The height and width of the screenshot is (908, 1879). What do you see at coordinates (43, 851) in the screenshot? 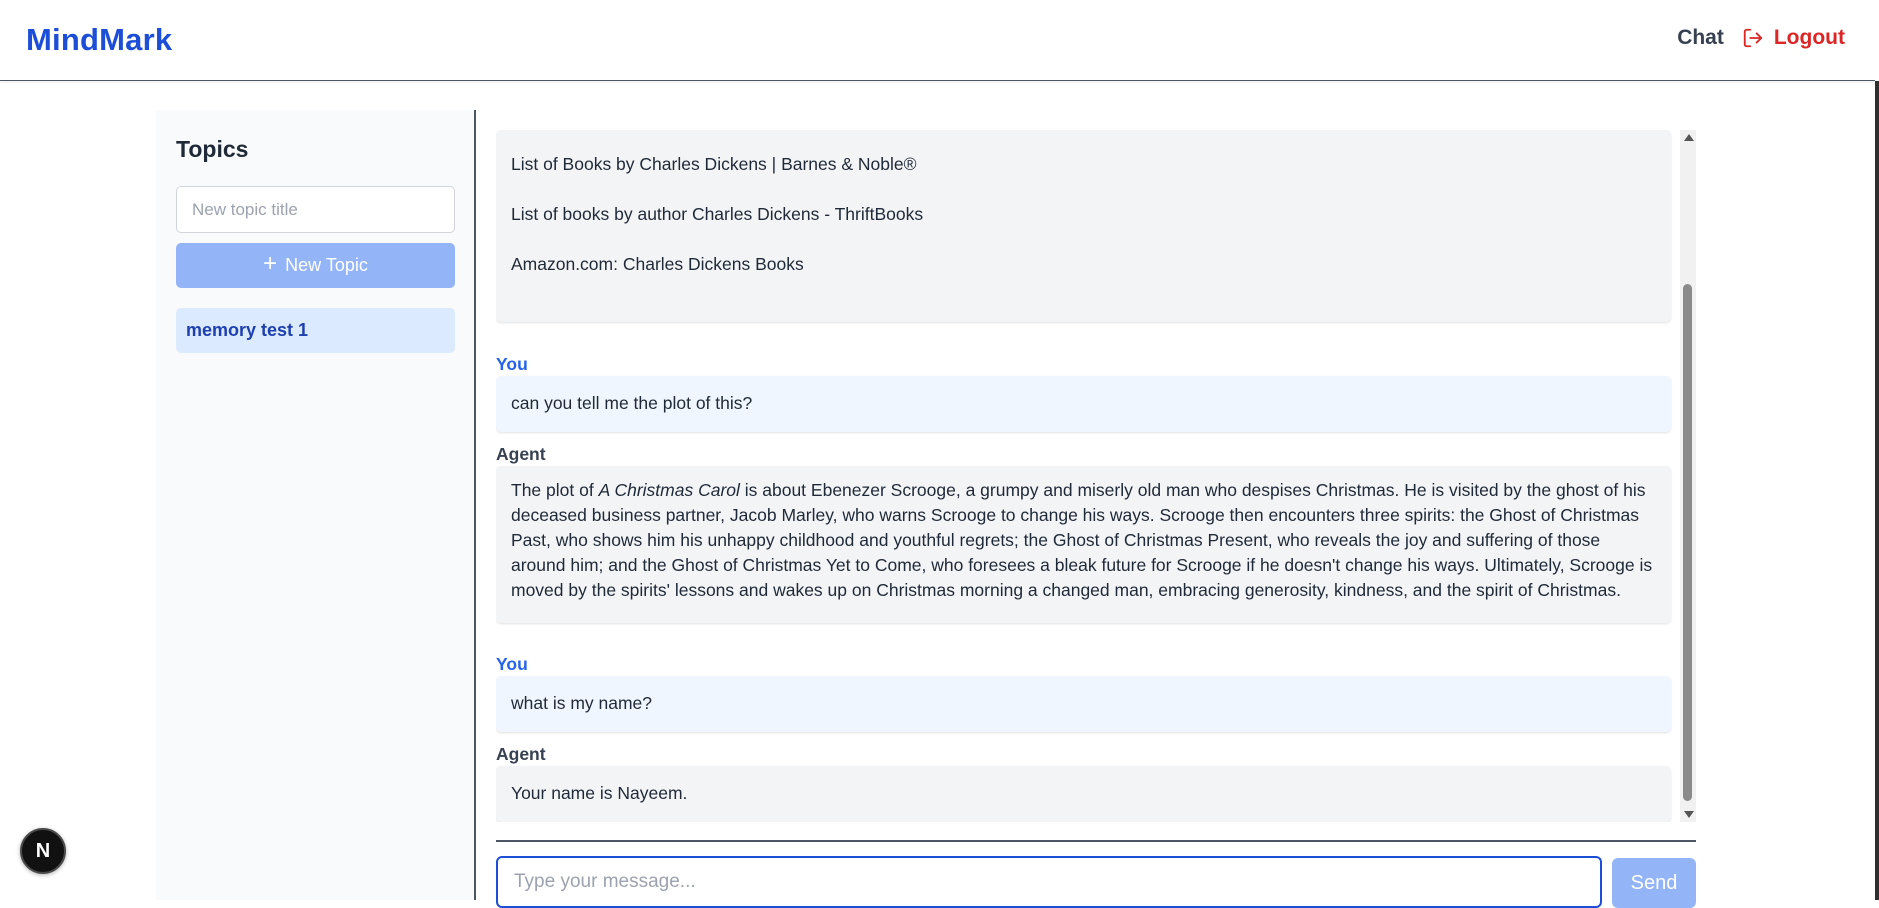
I see `dev-tools-badge: N` at bounding box center [43, 851].